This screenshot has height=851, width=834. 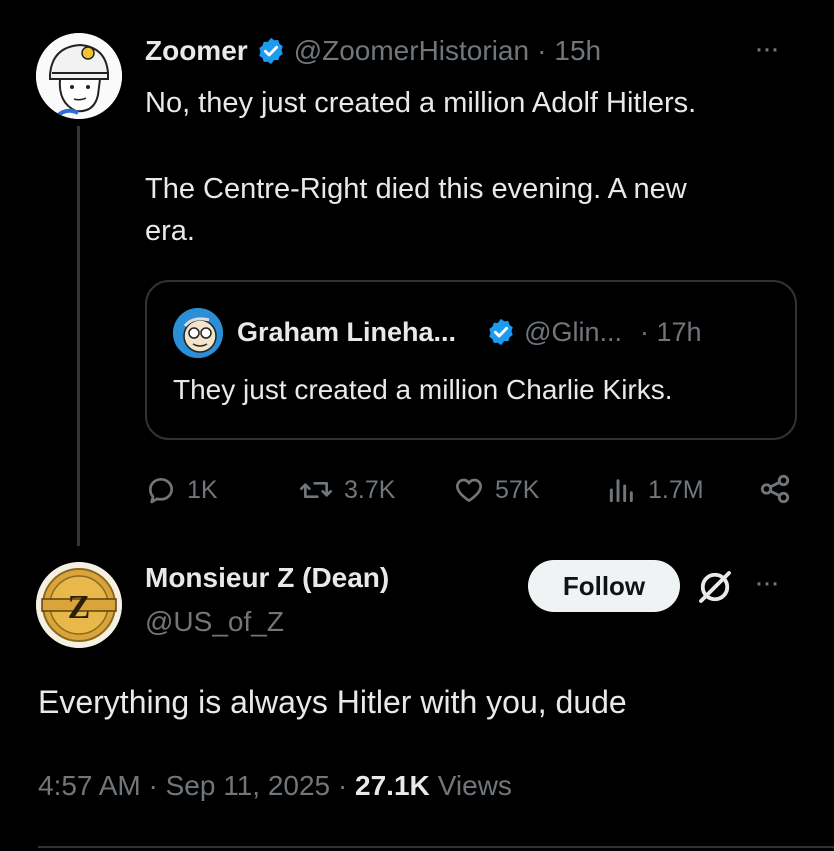 I want to click on views-count: 1.7M, so click(x=676, y=489).